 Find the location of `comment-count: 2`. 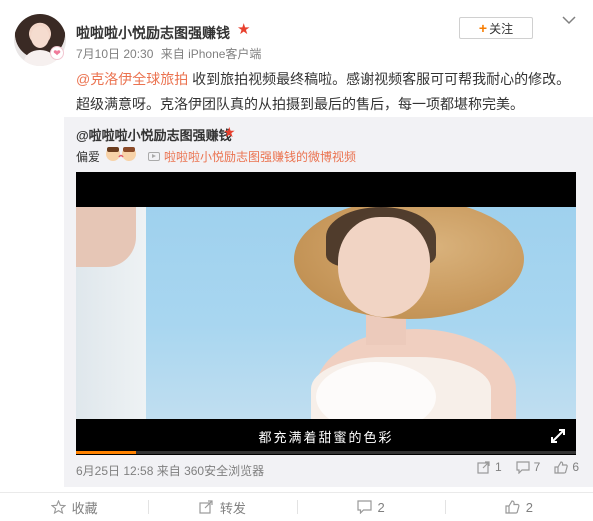

comment-count: 2 is located at coordinates (381, 507).